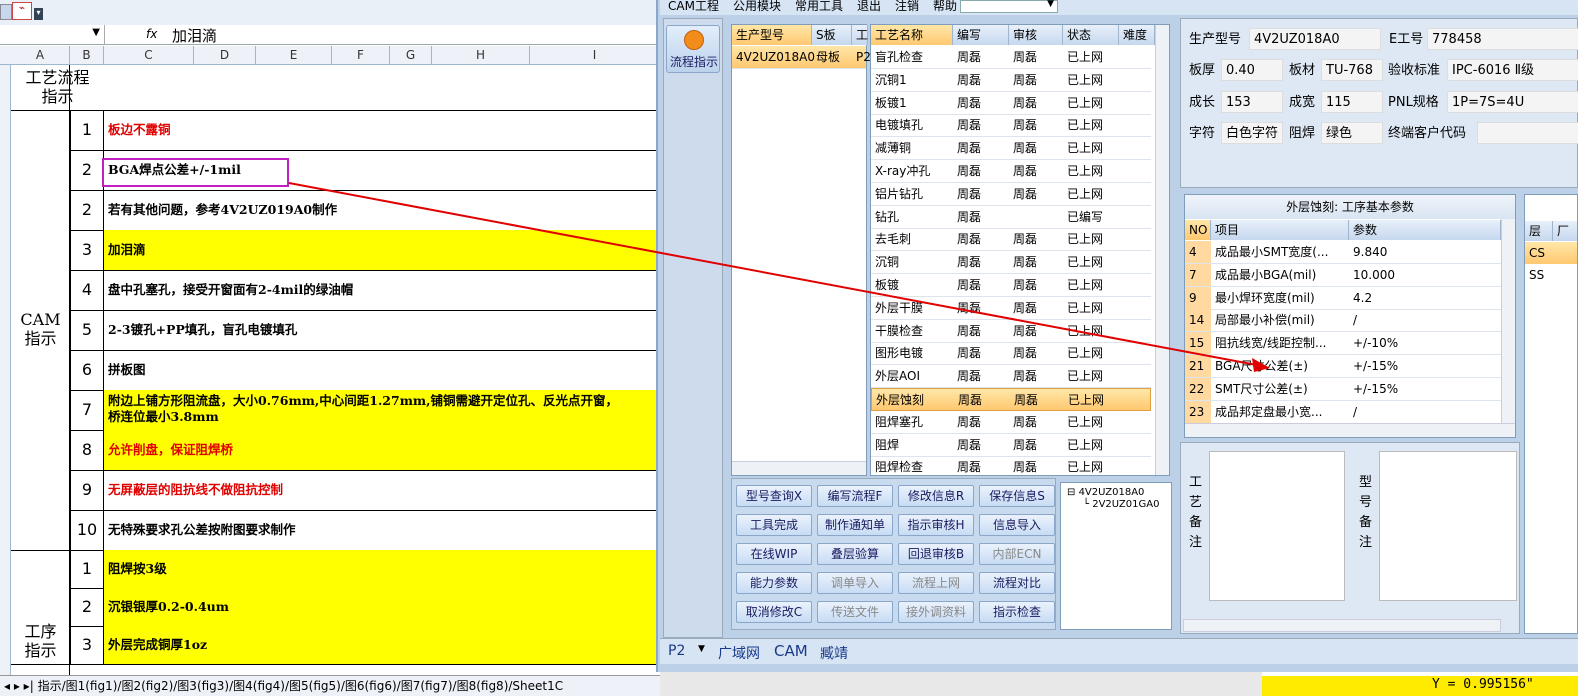 The height and width of the screenshot is (696, 1578). I want to click on menu-item: 注销, so click(907, 6).